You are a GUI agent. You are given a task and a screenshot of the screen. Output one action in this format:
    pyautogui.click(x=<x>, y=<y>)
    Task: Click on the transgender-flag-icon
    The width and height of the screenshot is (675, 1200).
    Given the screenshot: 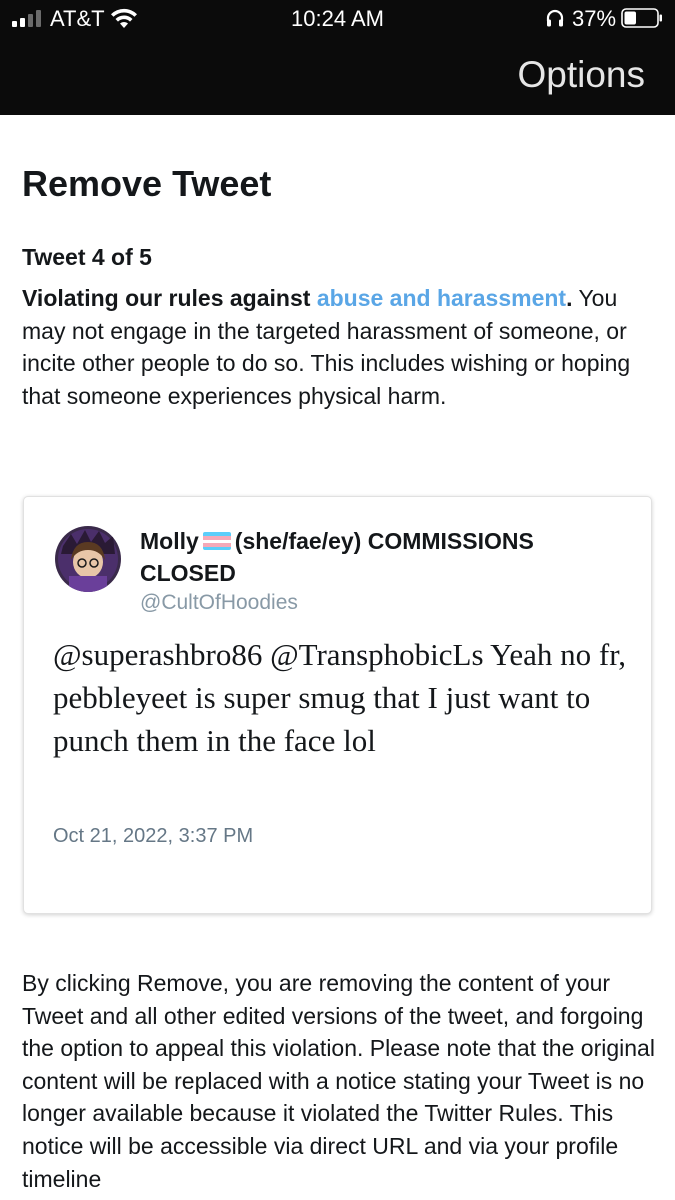 What is the action you would take?
    pyautogui.click(x=216, y=541)
    